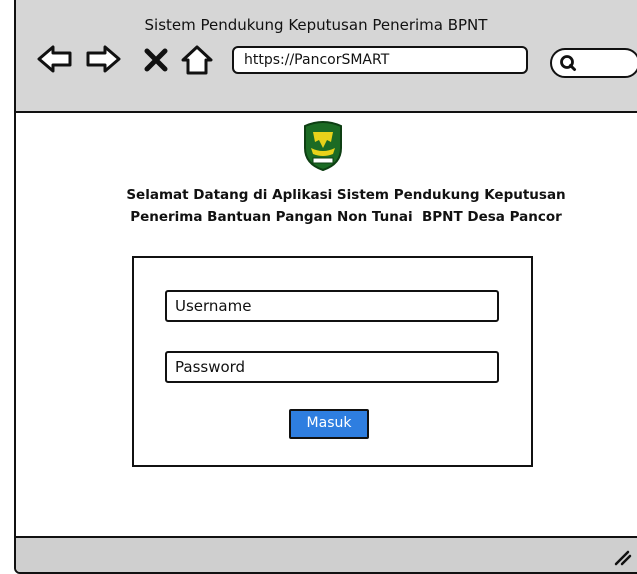 This screenshot has width=637, height=574. Describe the element at coordinates (323, 146) in the screenshot. I see `regency-crest-logo` at that location.